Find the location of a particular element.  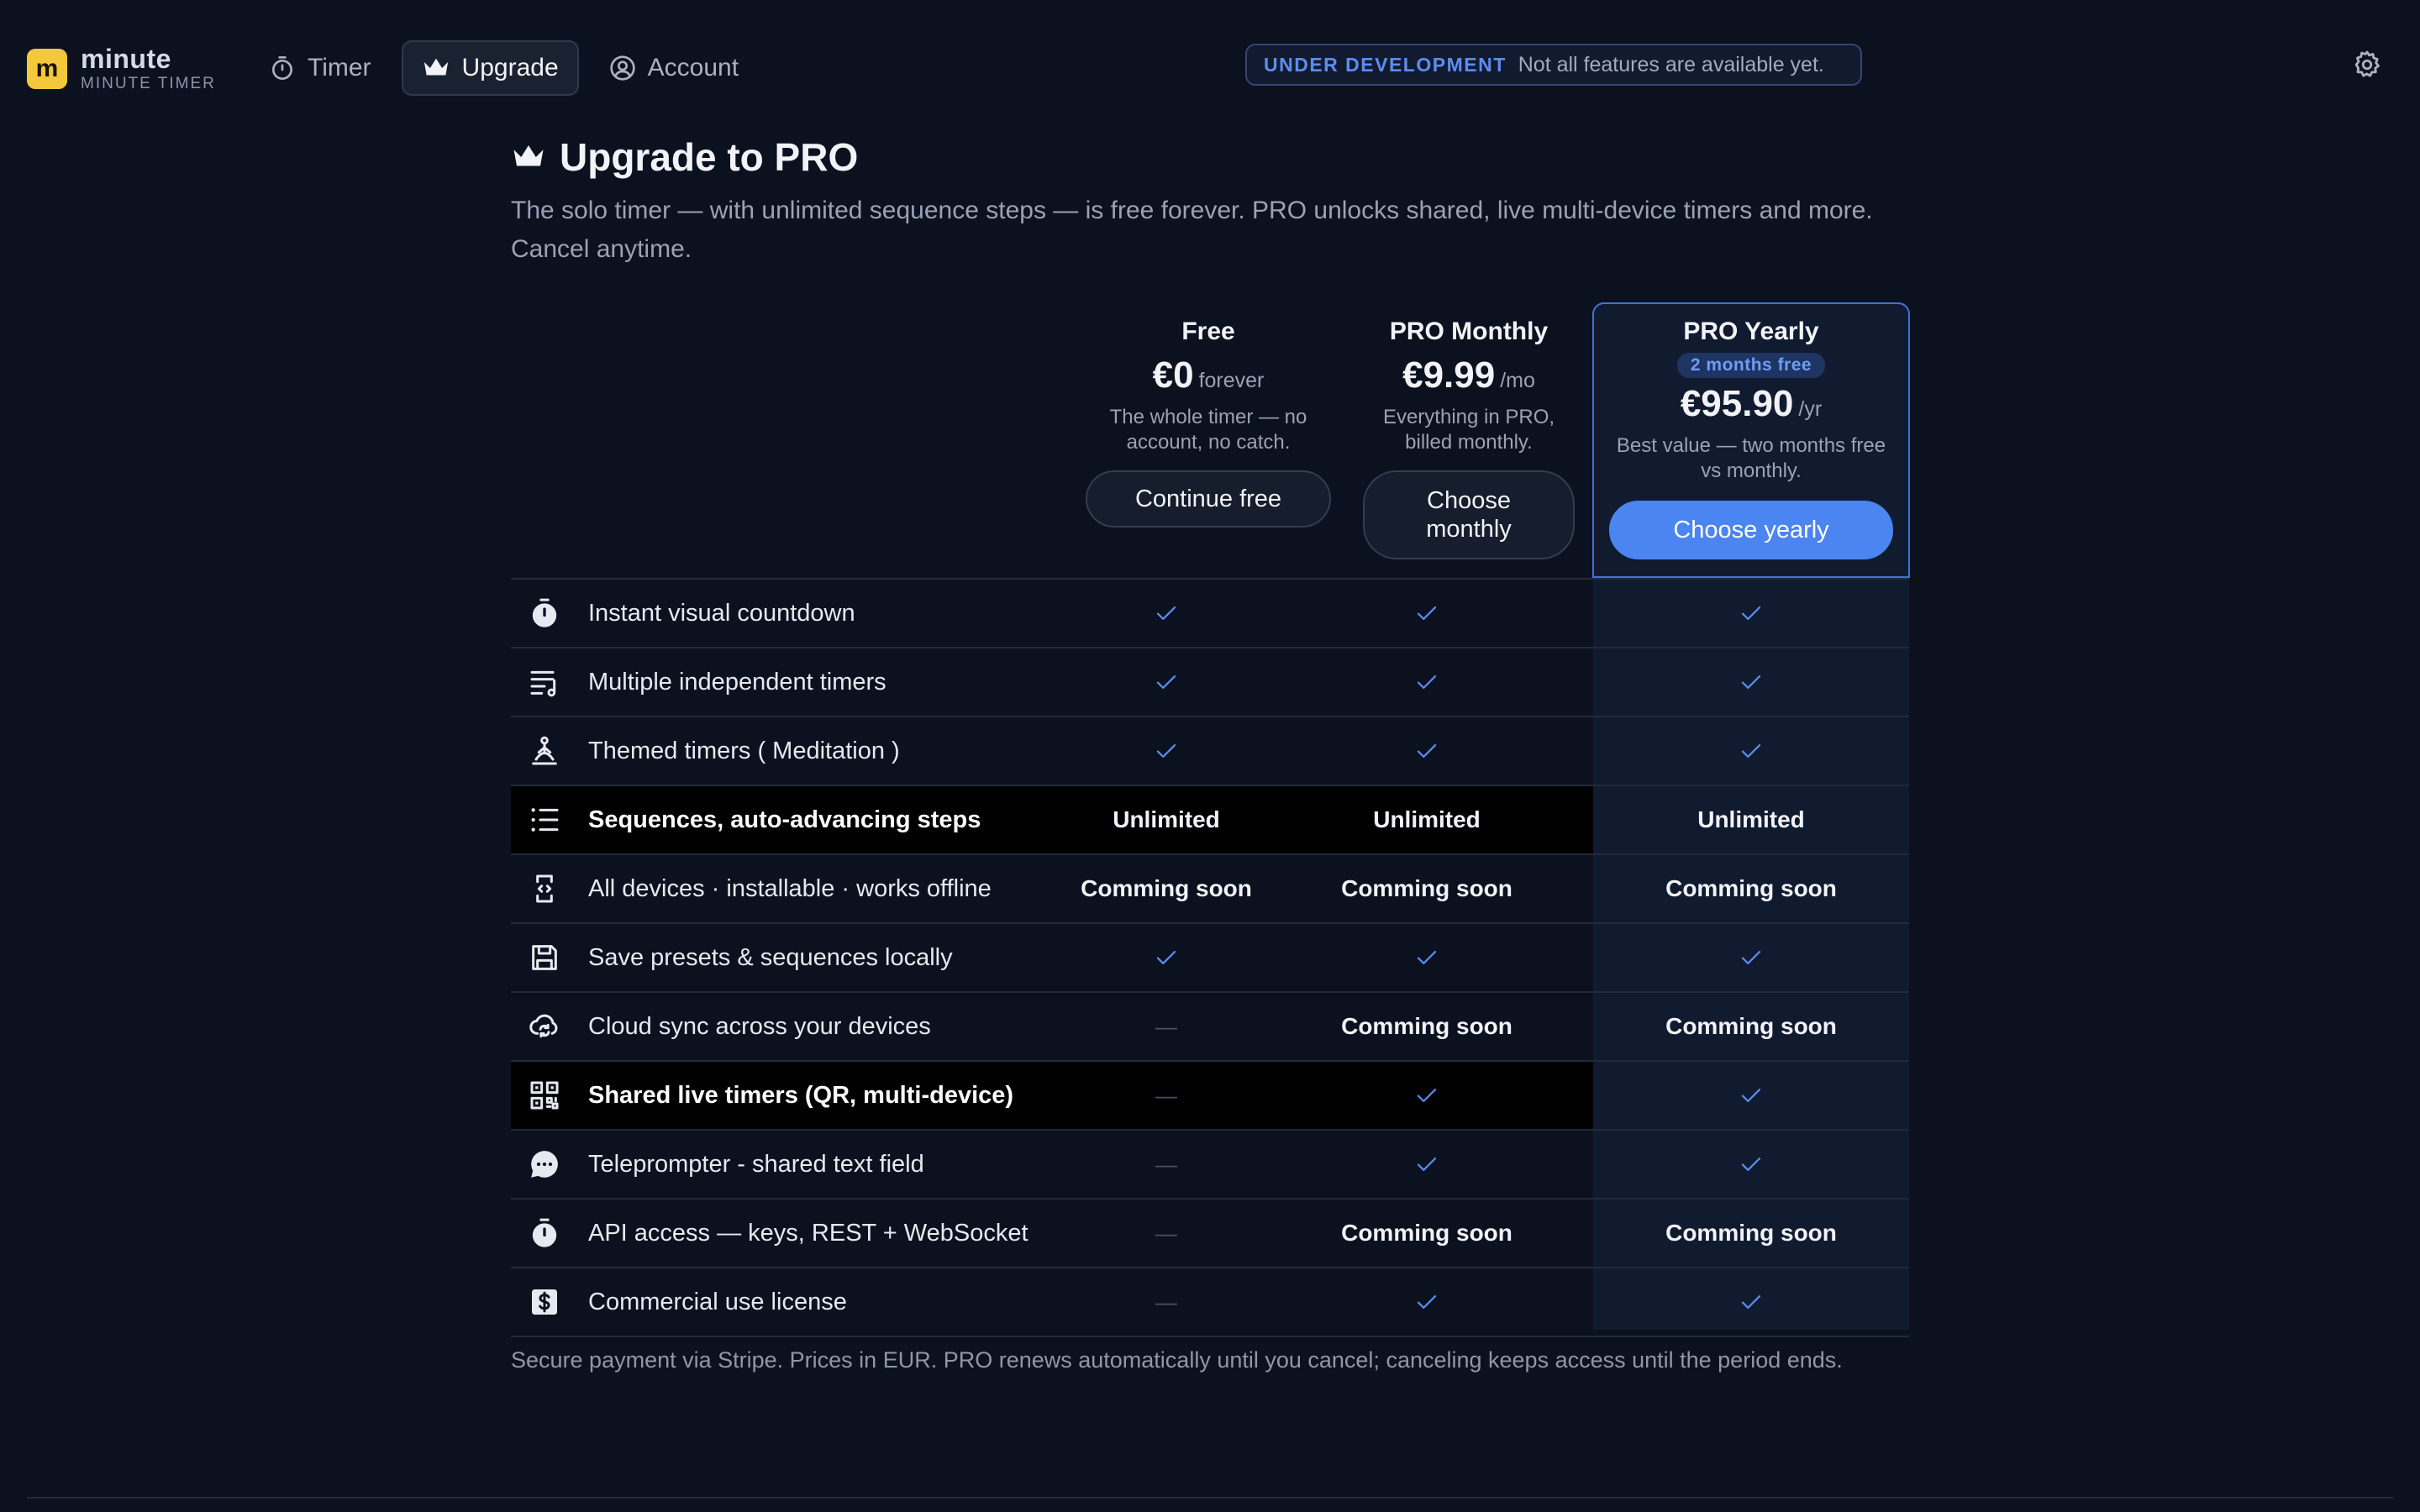

user-circle-icon is located at coordinates (622, 68).